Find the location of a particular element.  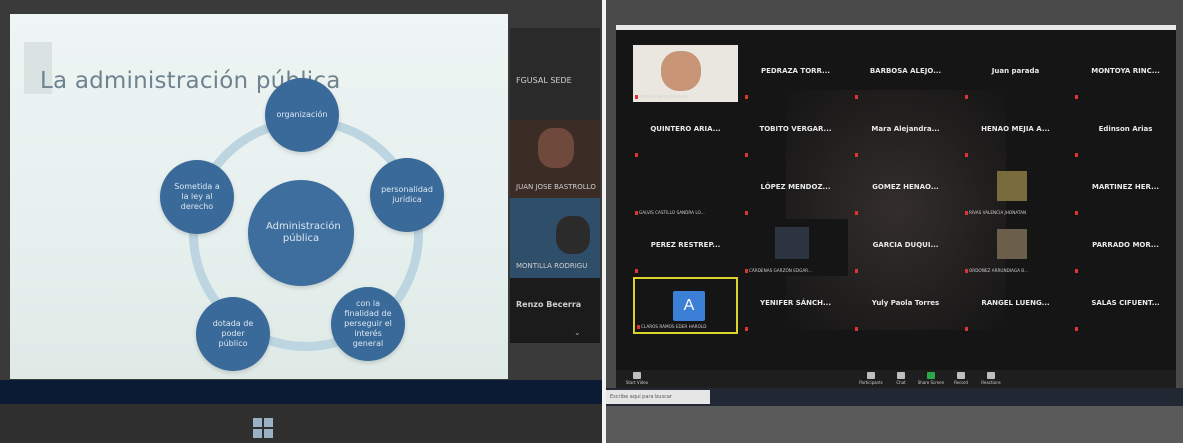

participant-label: CLAROS RAMOS EDER HAROLD is located at coordinates (674, 326).